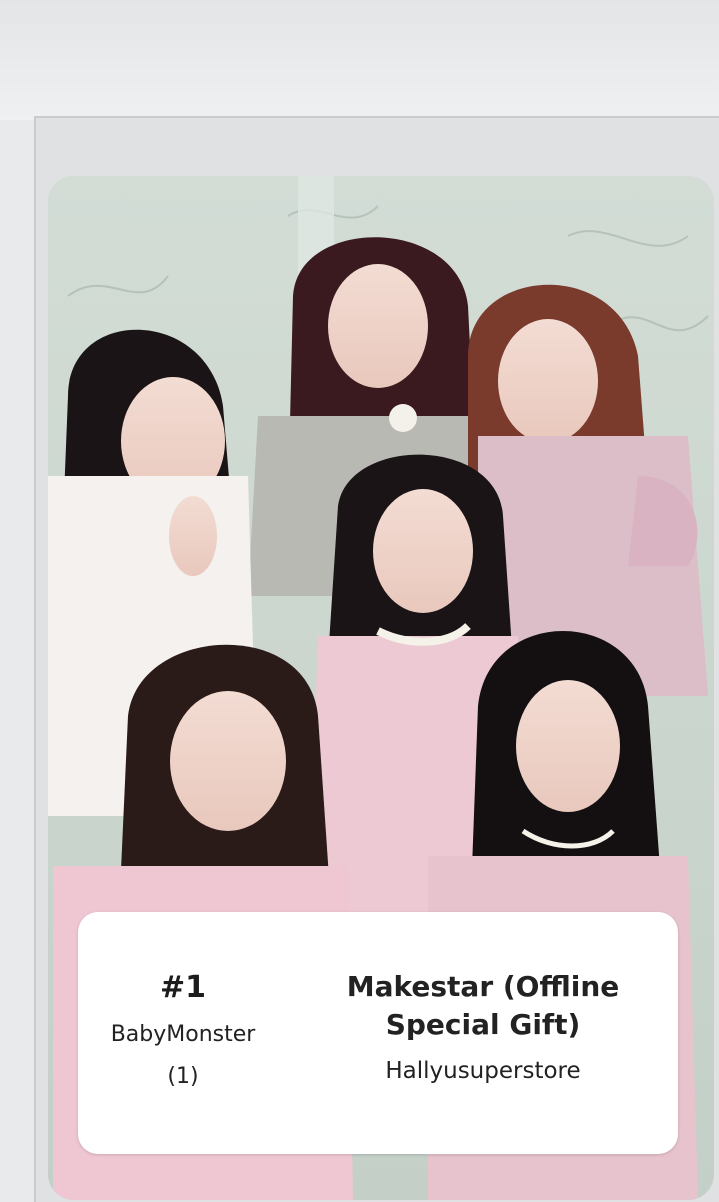 The image size is (719, 1202). Describe the element at coordinates (483, 1071) in the screenshot. I see `store-name: Hallyusuperstore` at that location.